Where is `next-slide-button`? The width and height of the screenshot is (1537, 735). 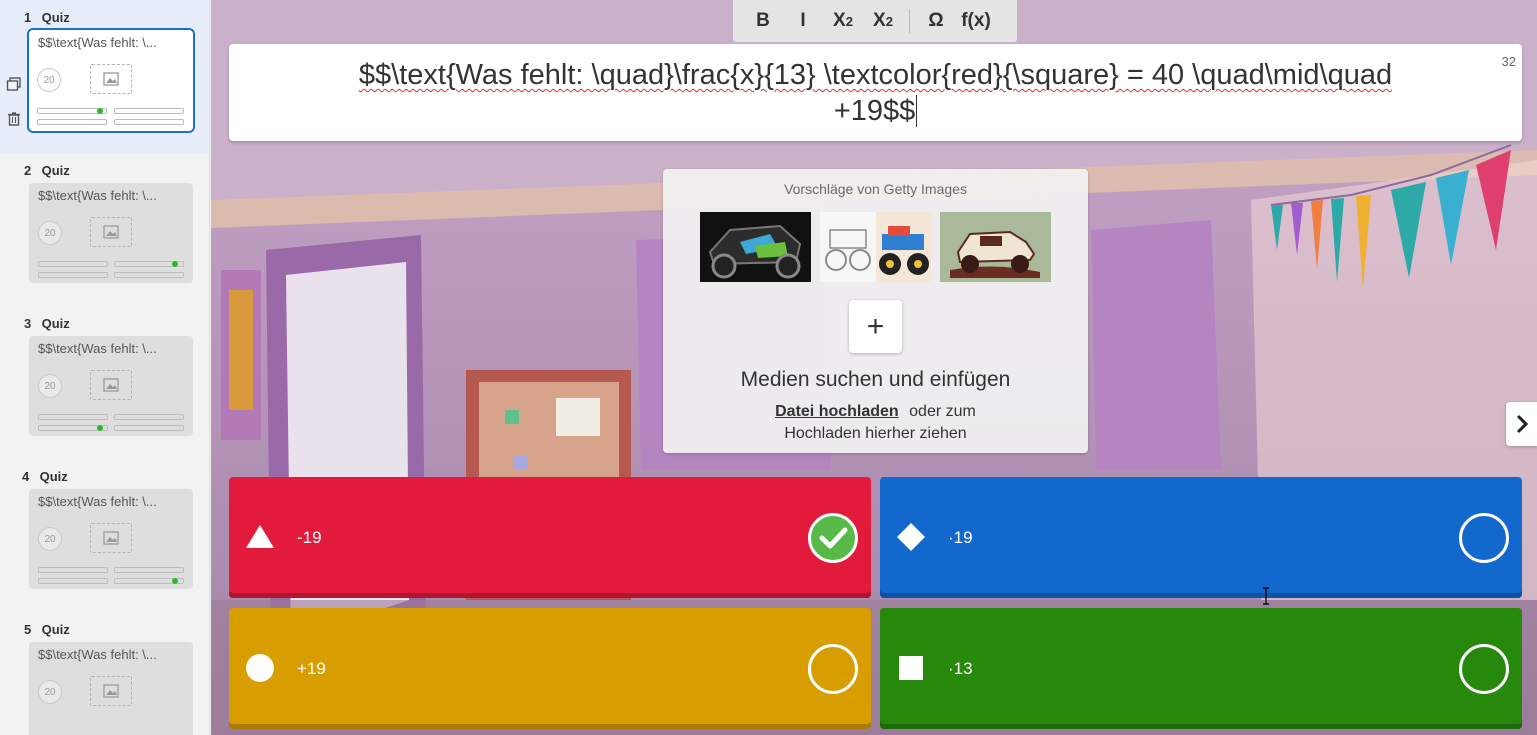
next-slide-button is located at coordinates (1521, 424).